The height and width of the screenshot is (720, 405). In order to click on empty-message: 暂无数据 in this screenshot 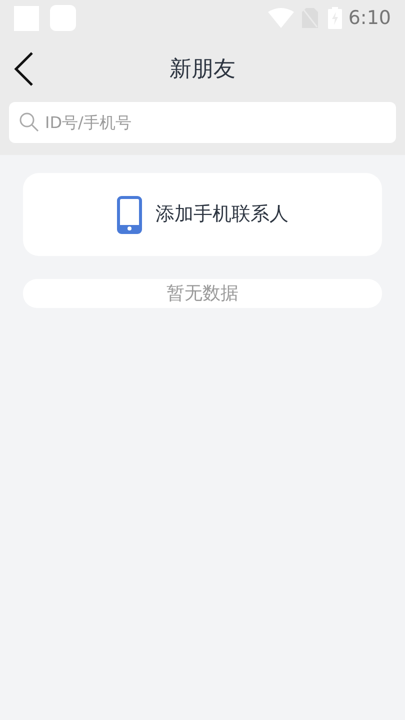, I will do `click(202, 294)`.